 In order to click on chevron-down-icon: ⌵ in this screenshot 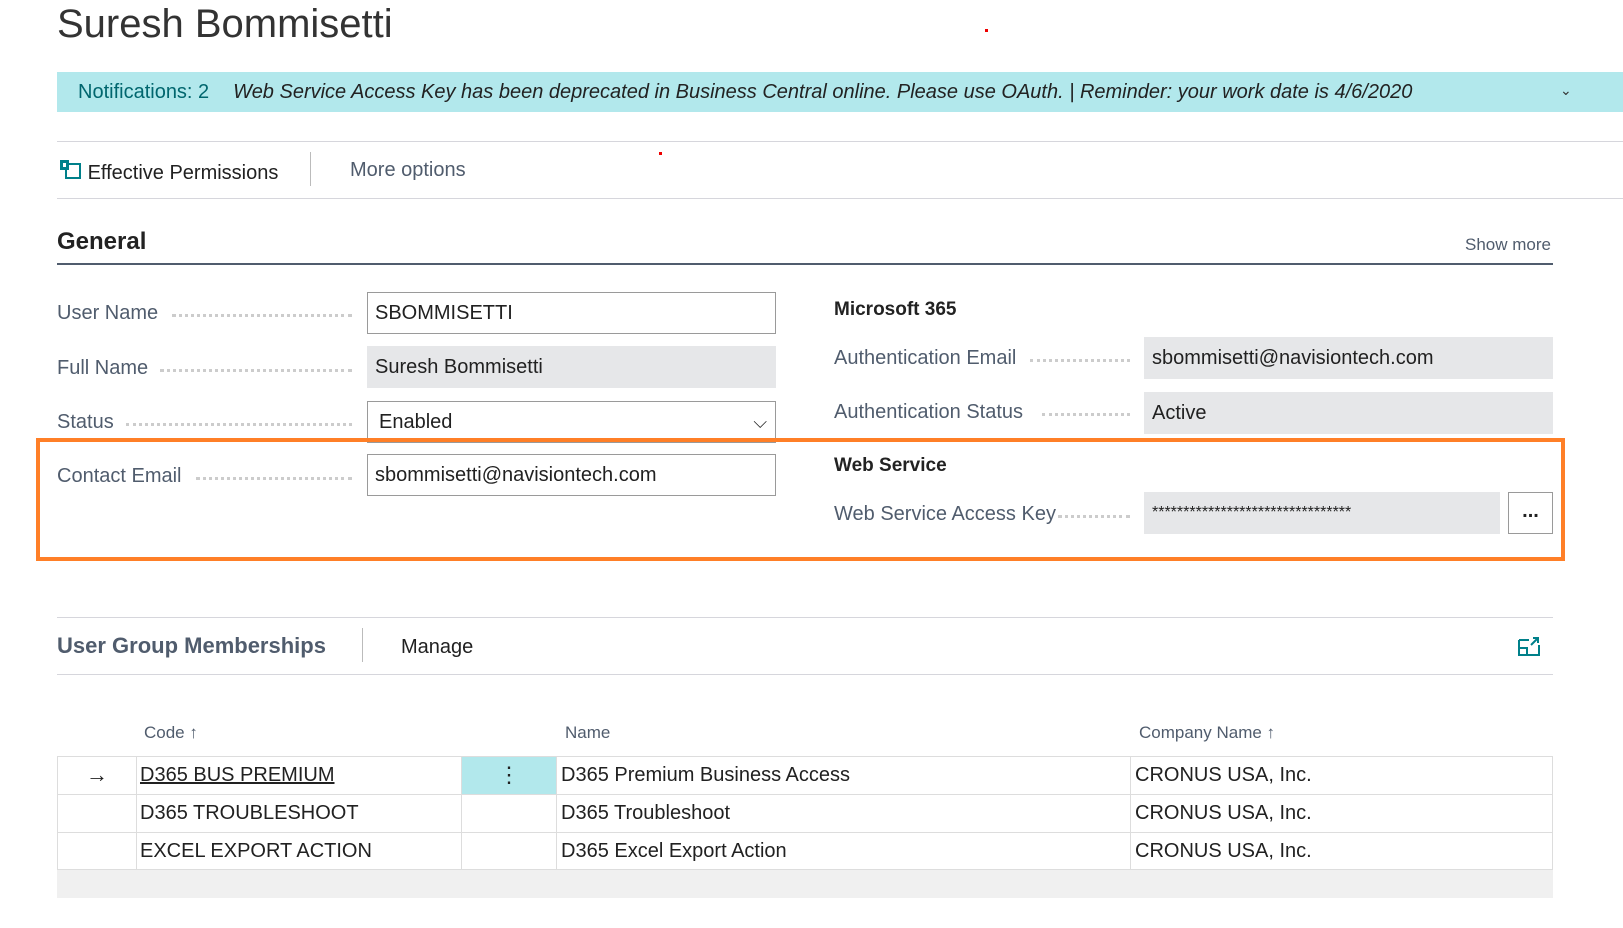, I will do `click(760, 422)`.